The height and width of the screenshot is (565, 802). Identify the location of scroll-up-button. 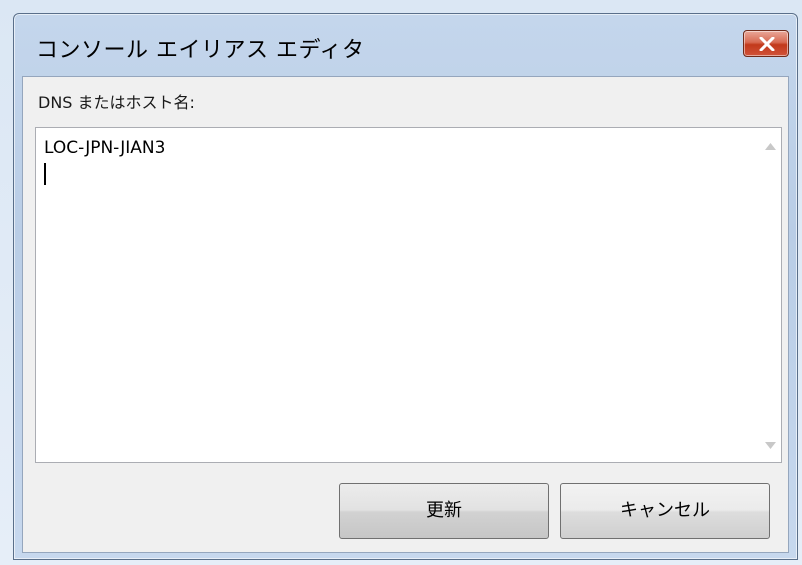
(770, 146).